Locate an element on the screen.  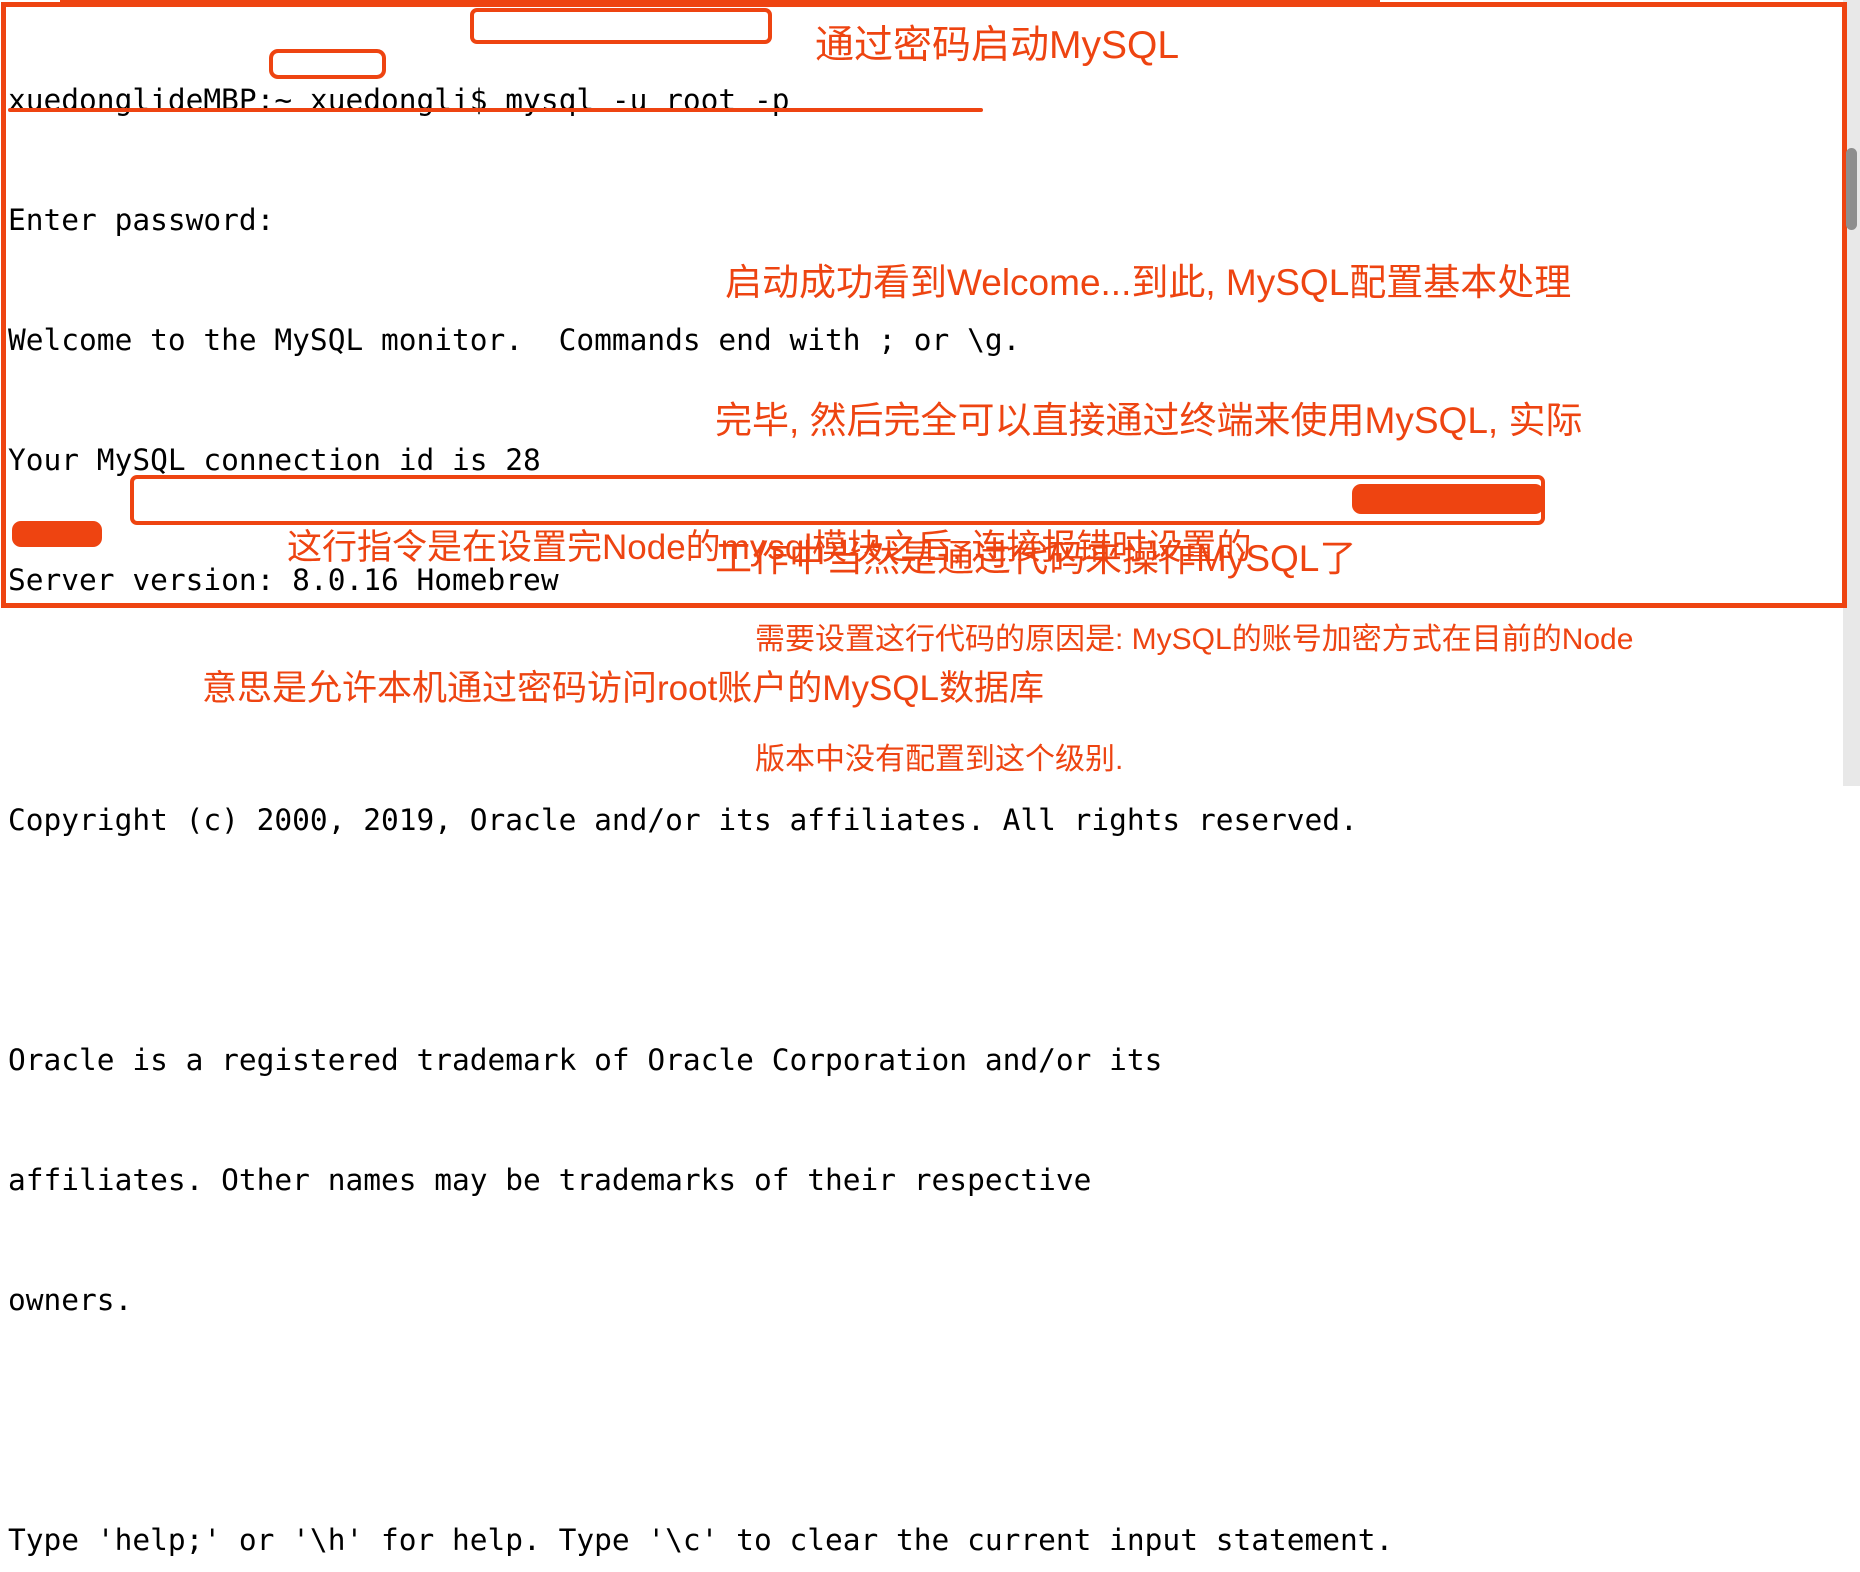
annotation-encryption-note-line1: 需要设置这行代码的原因是: MySQL的账号加密方式在目前的Node is located at coordinates (1194, 639).